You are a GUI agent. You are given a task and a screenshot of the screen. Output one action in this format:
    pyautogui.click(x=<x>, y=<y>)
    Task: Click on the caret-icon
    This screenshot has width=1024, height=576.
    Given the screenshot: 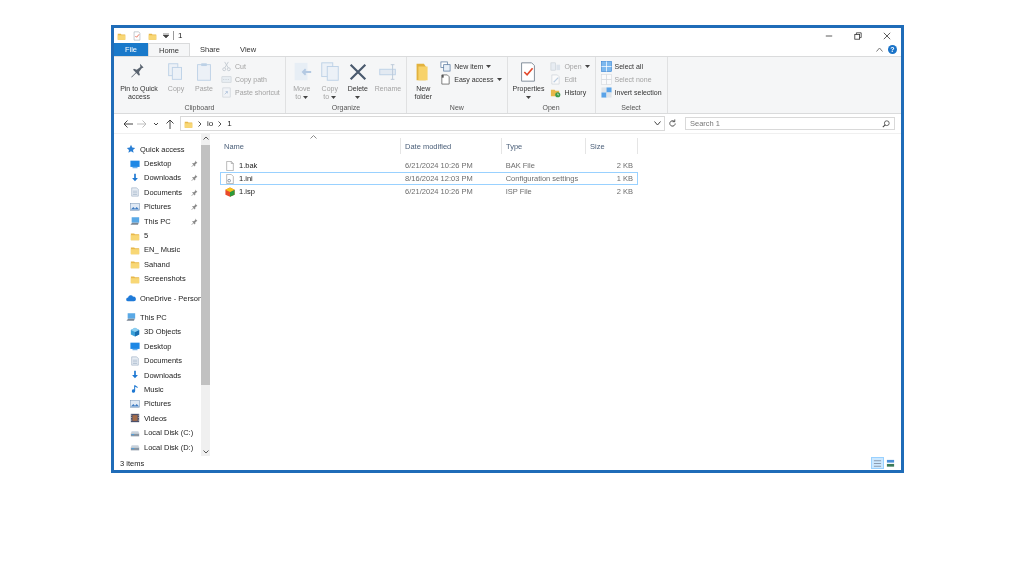 What is the action you would take?
    pyautogui.click(x=166, y=35)
    